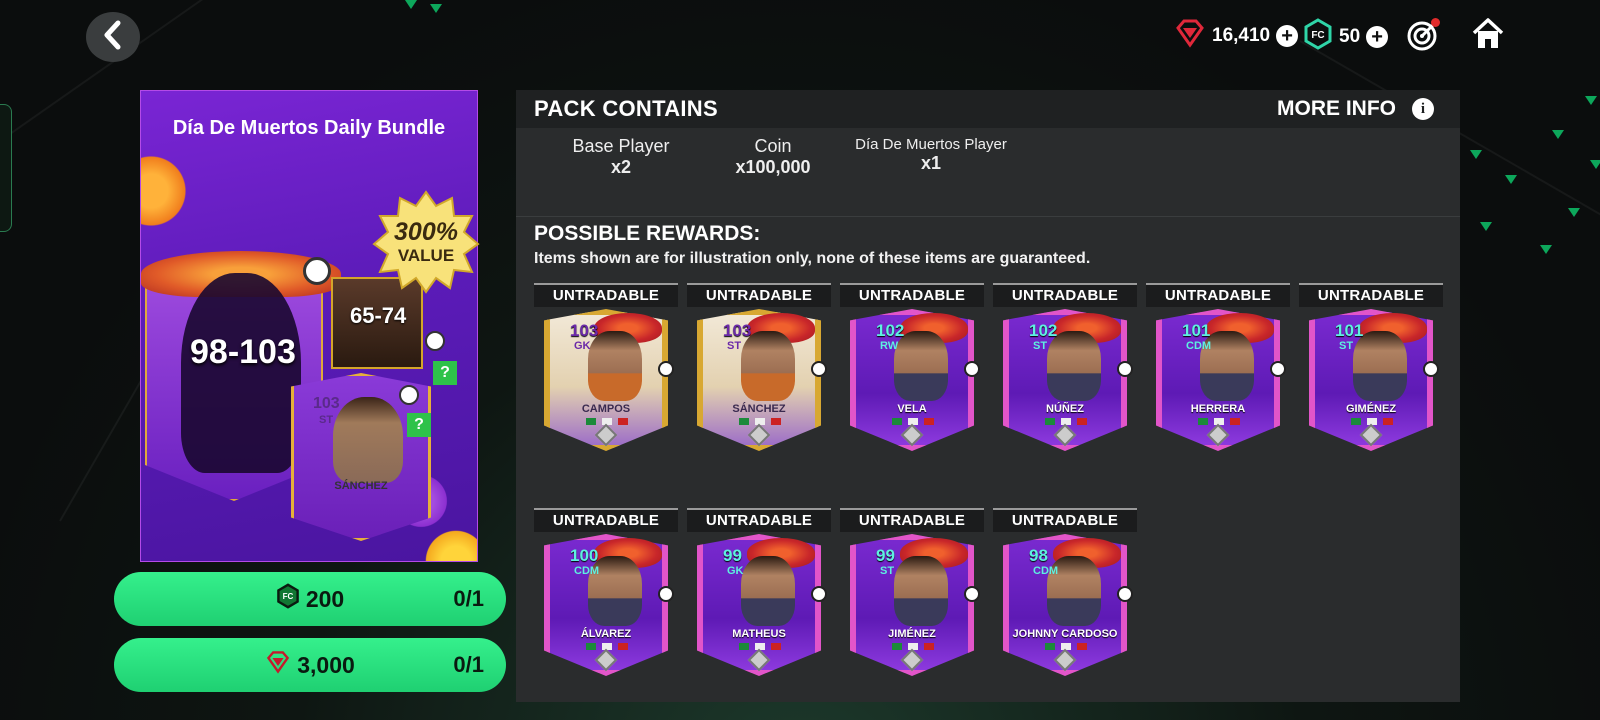 This screenshot has width=1600, height=720. I want to click on chevron-left-icon, so click(113, 37).